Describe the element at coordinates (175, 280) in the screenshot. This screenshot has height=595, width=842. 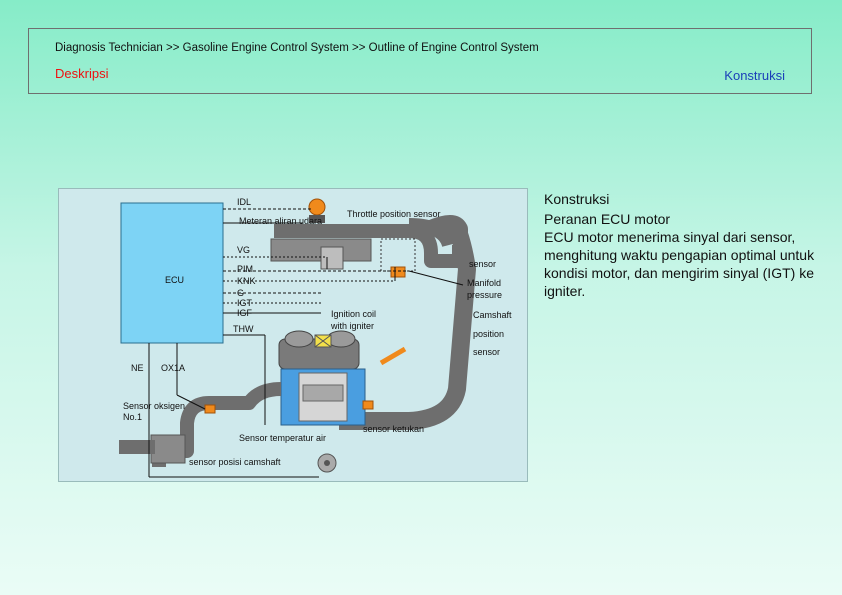
I see `label-ecu: ECU` at that location.